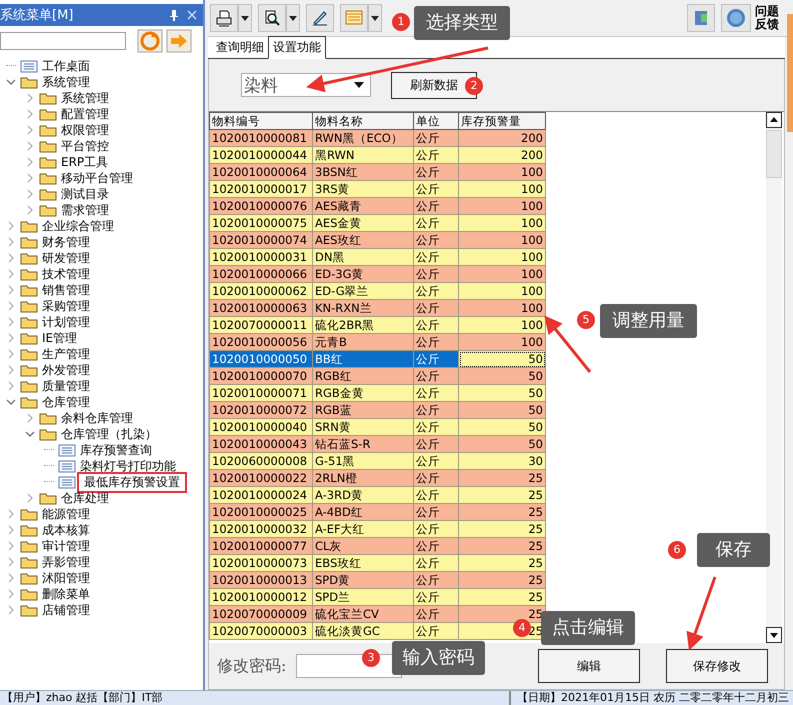 This screenshot has width=793, height=705. Describe the element at coordinates (60, 338) in the screenshot. I see `tree-item: IE管理` at that location.